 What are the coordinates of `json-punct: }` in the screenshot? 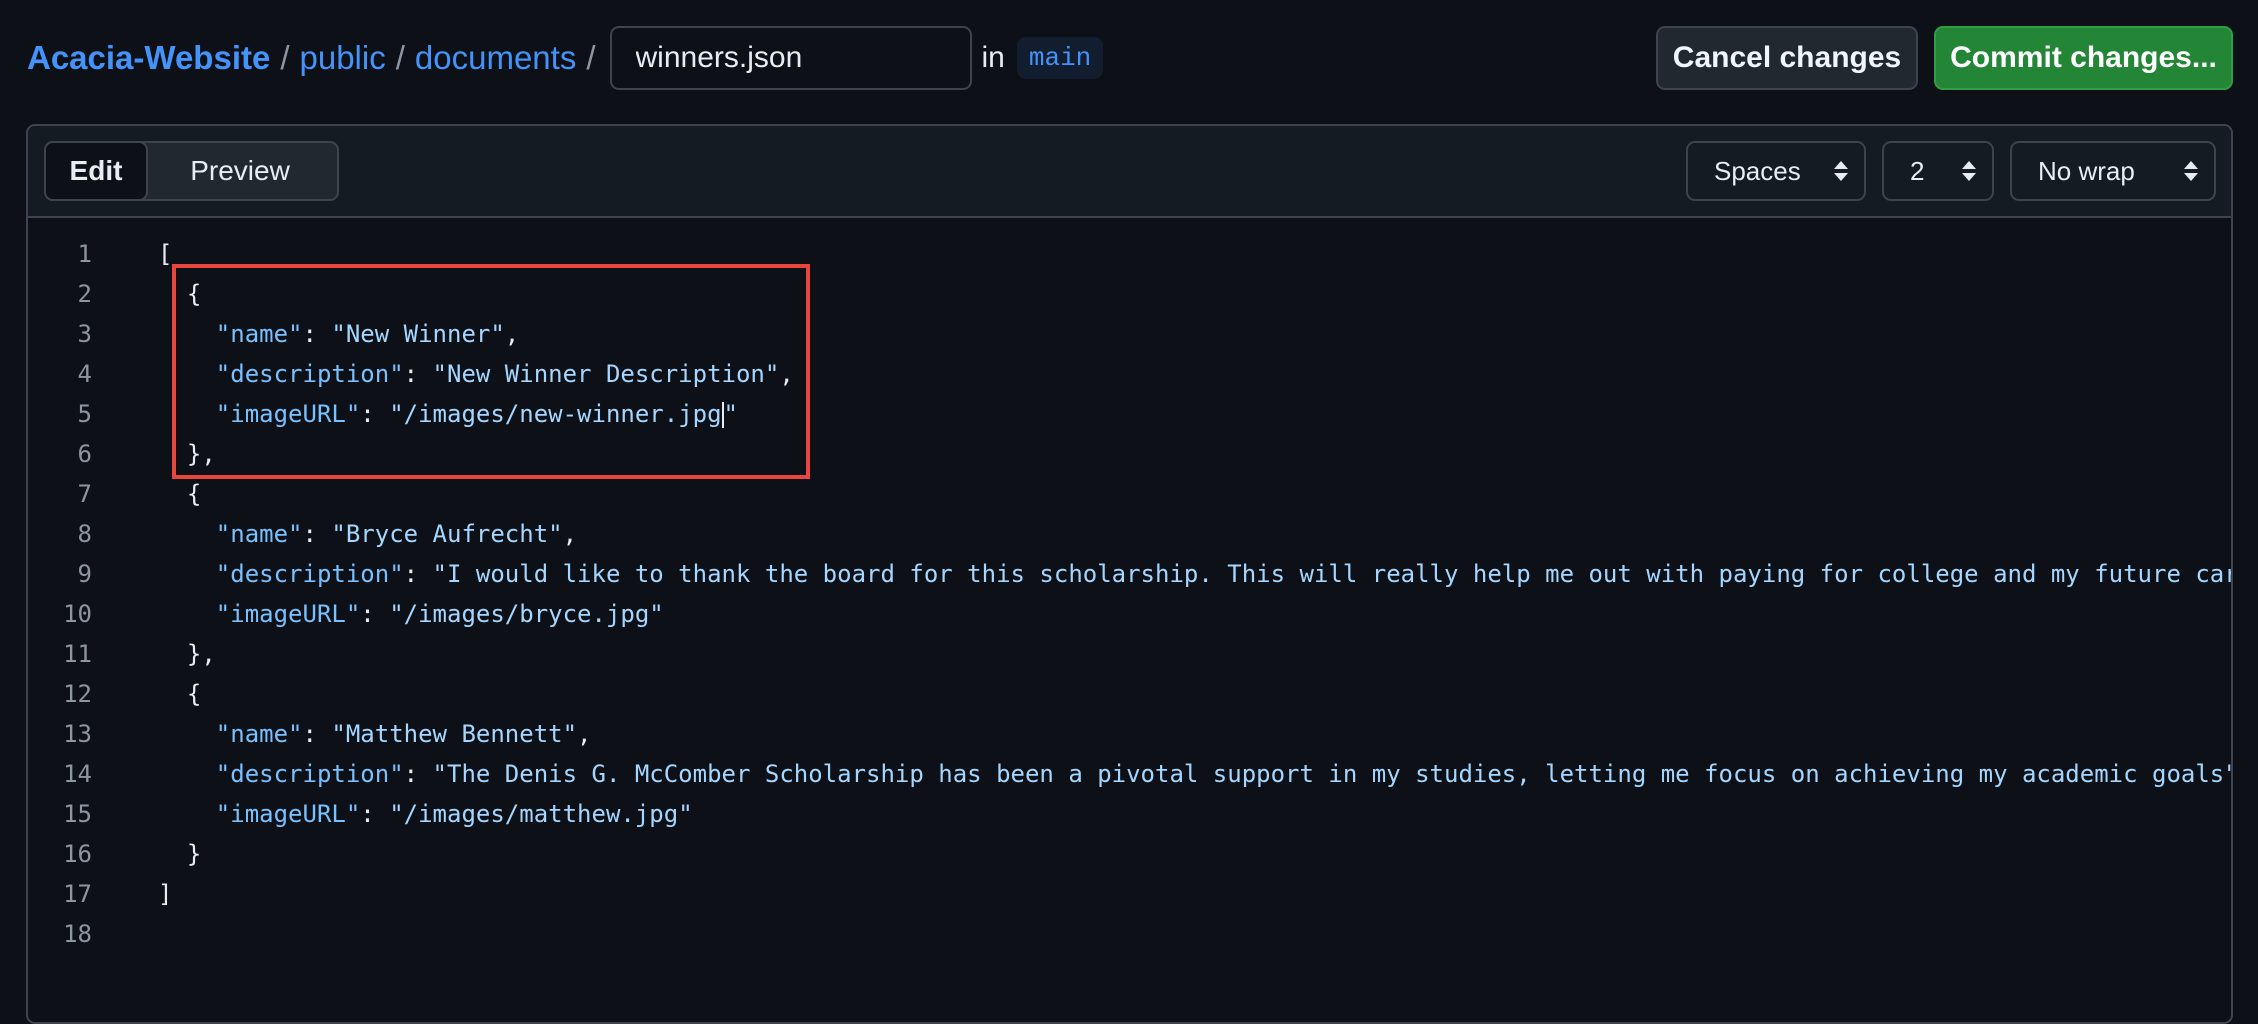 It's located at (180, 854).